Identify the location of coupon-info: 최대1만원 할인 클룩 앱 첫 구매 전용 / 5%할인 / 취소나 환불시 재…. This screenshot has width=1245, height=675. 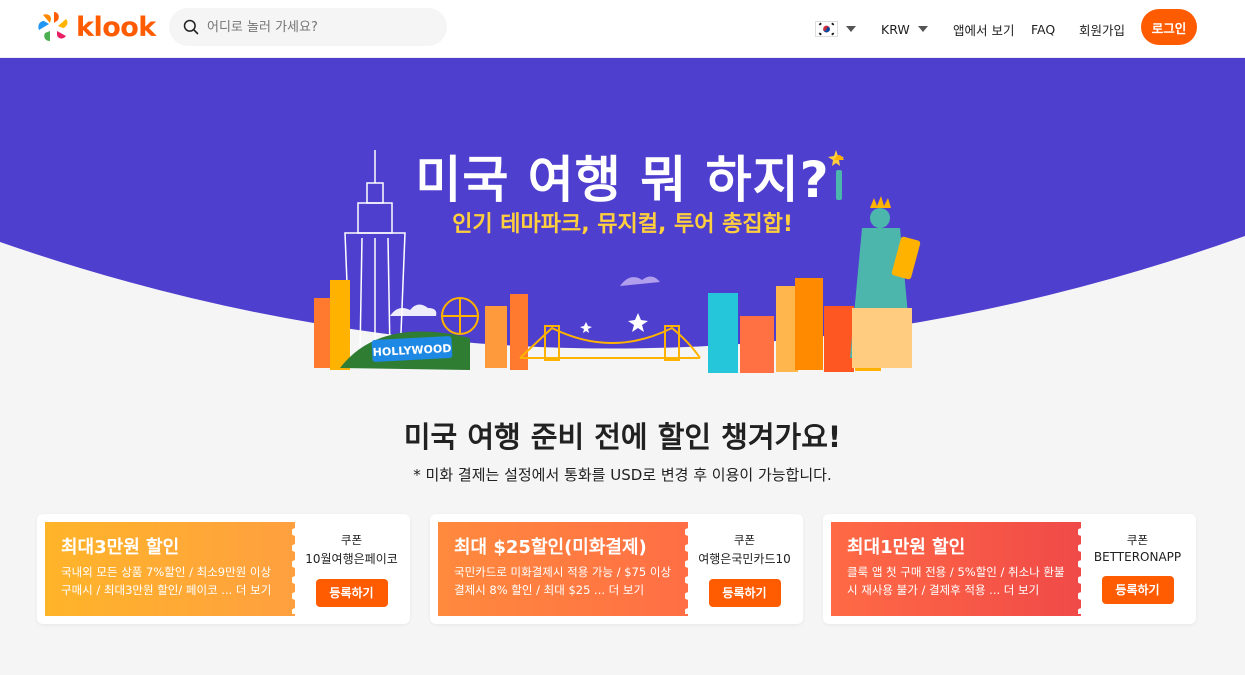
(957, 569).